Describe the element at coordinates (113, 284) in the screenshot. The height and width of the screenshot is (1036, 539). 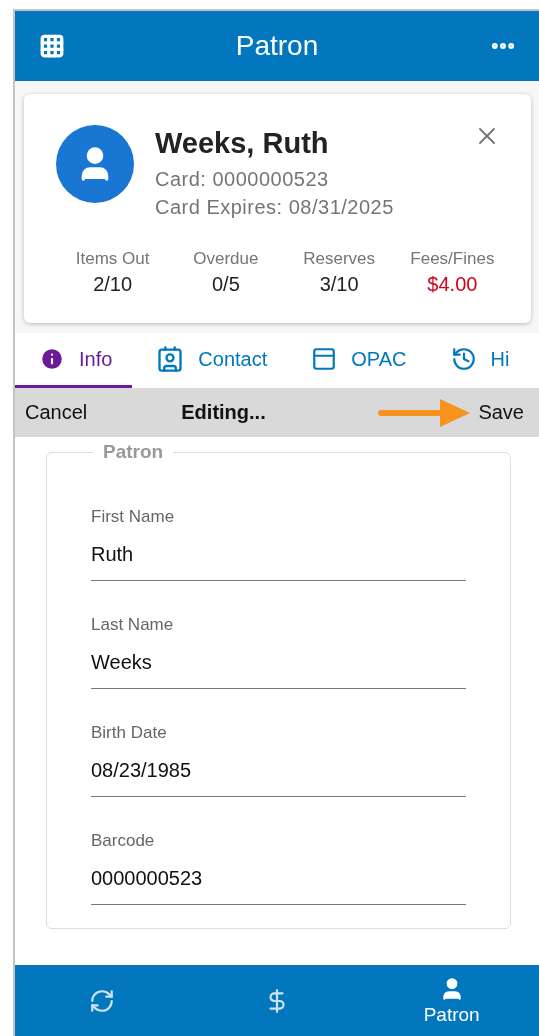
I see `stat-value: 2/10` at that location.